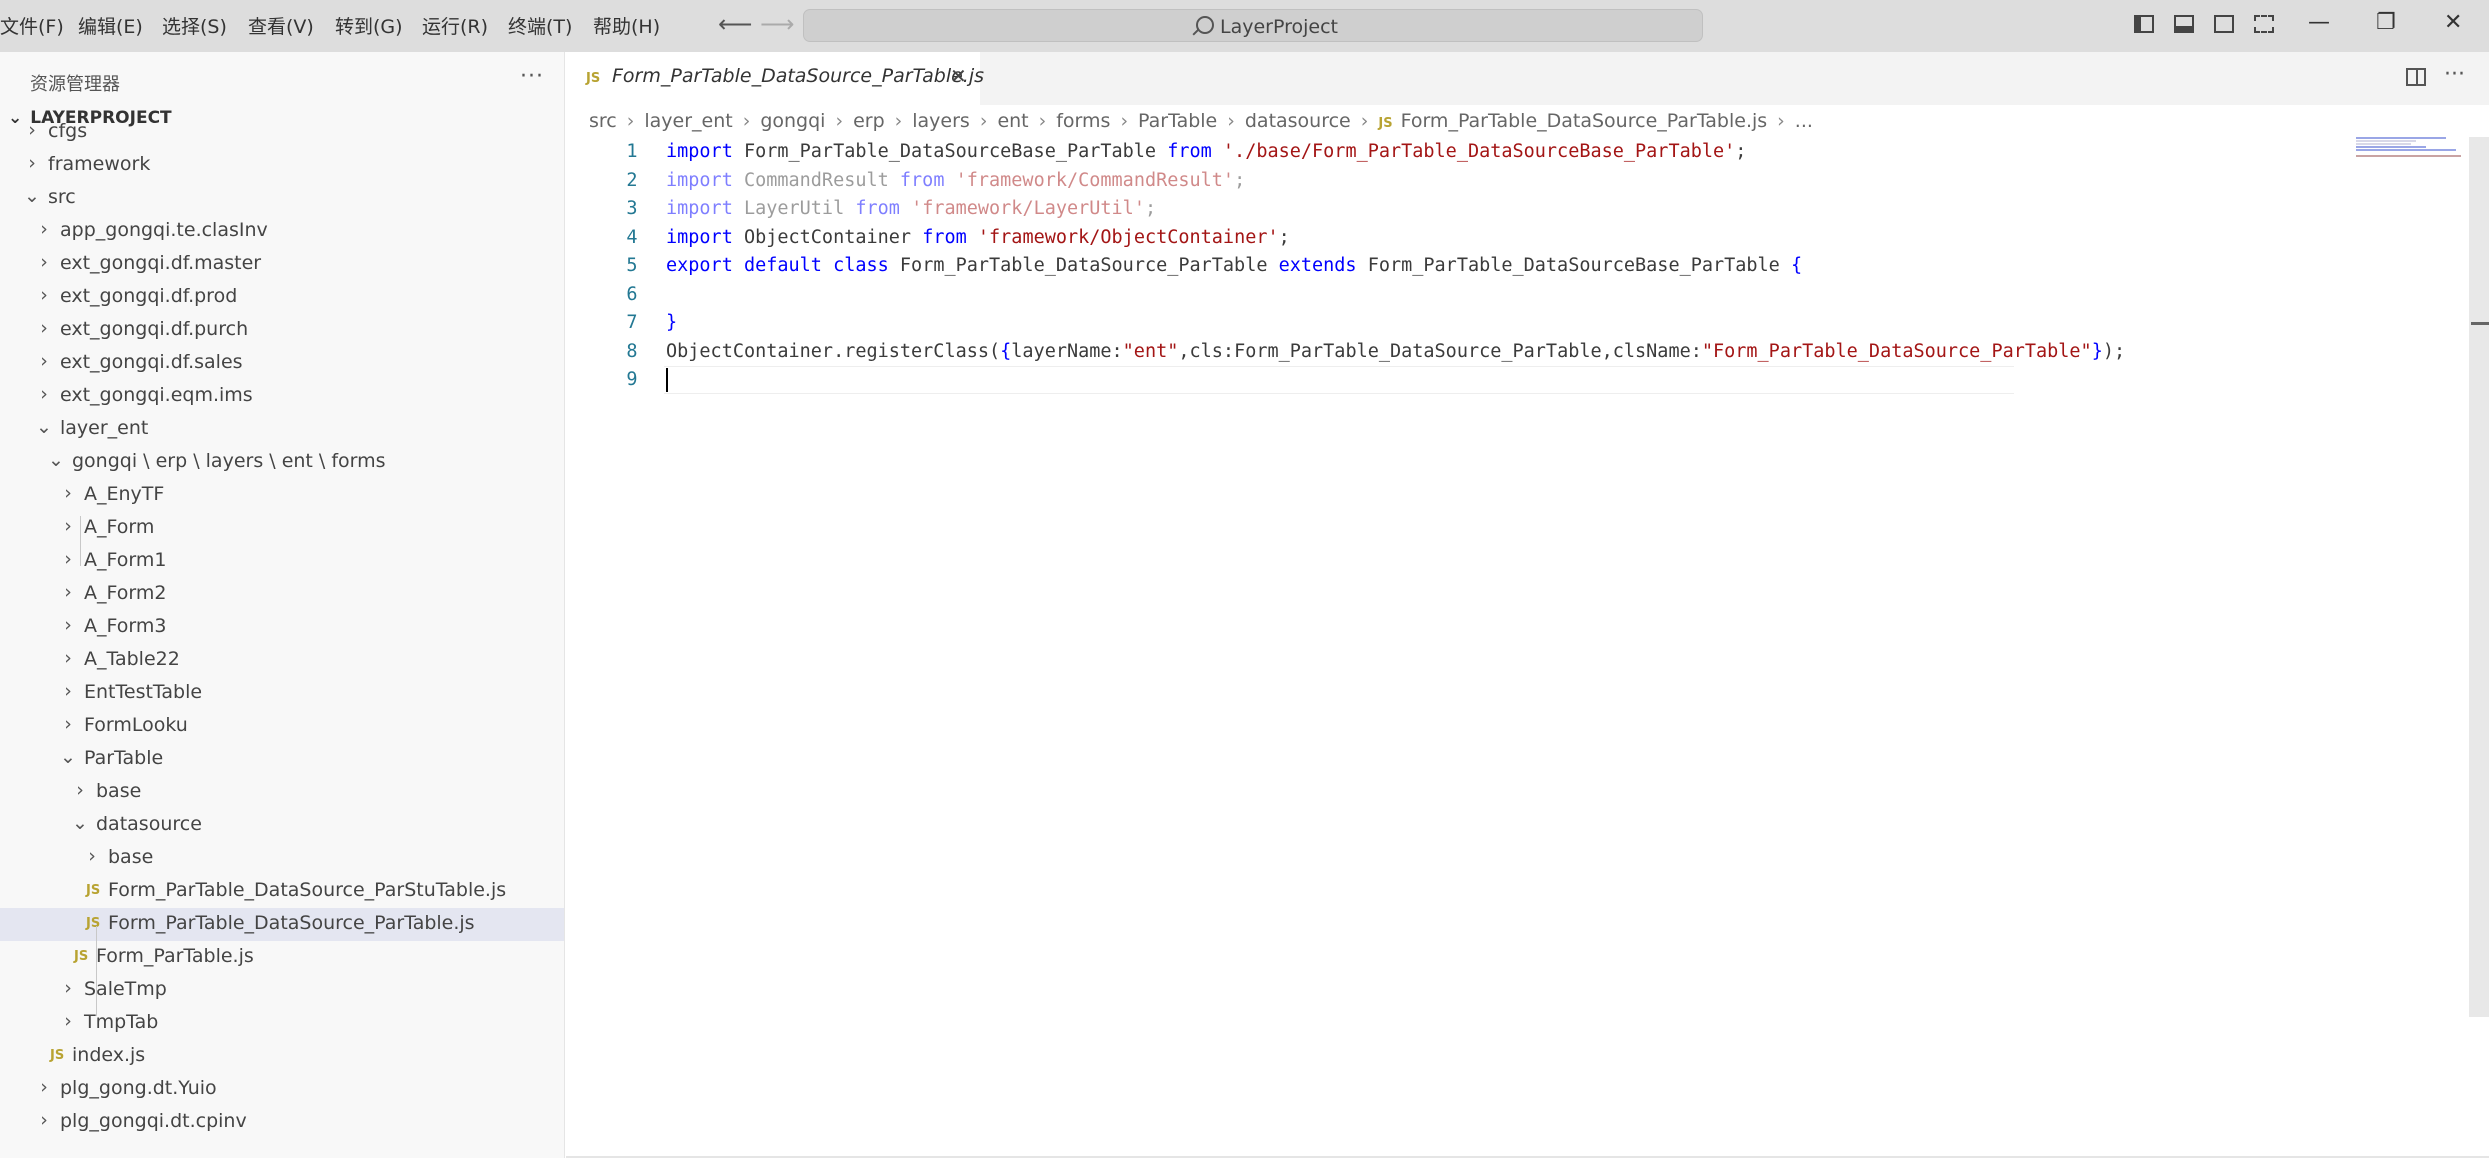 This screenshot has height=1158, width=2489. I want to click on tree-folder-item: › EntTestTable, so click(282, 693).